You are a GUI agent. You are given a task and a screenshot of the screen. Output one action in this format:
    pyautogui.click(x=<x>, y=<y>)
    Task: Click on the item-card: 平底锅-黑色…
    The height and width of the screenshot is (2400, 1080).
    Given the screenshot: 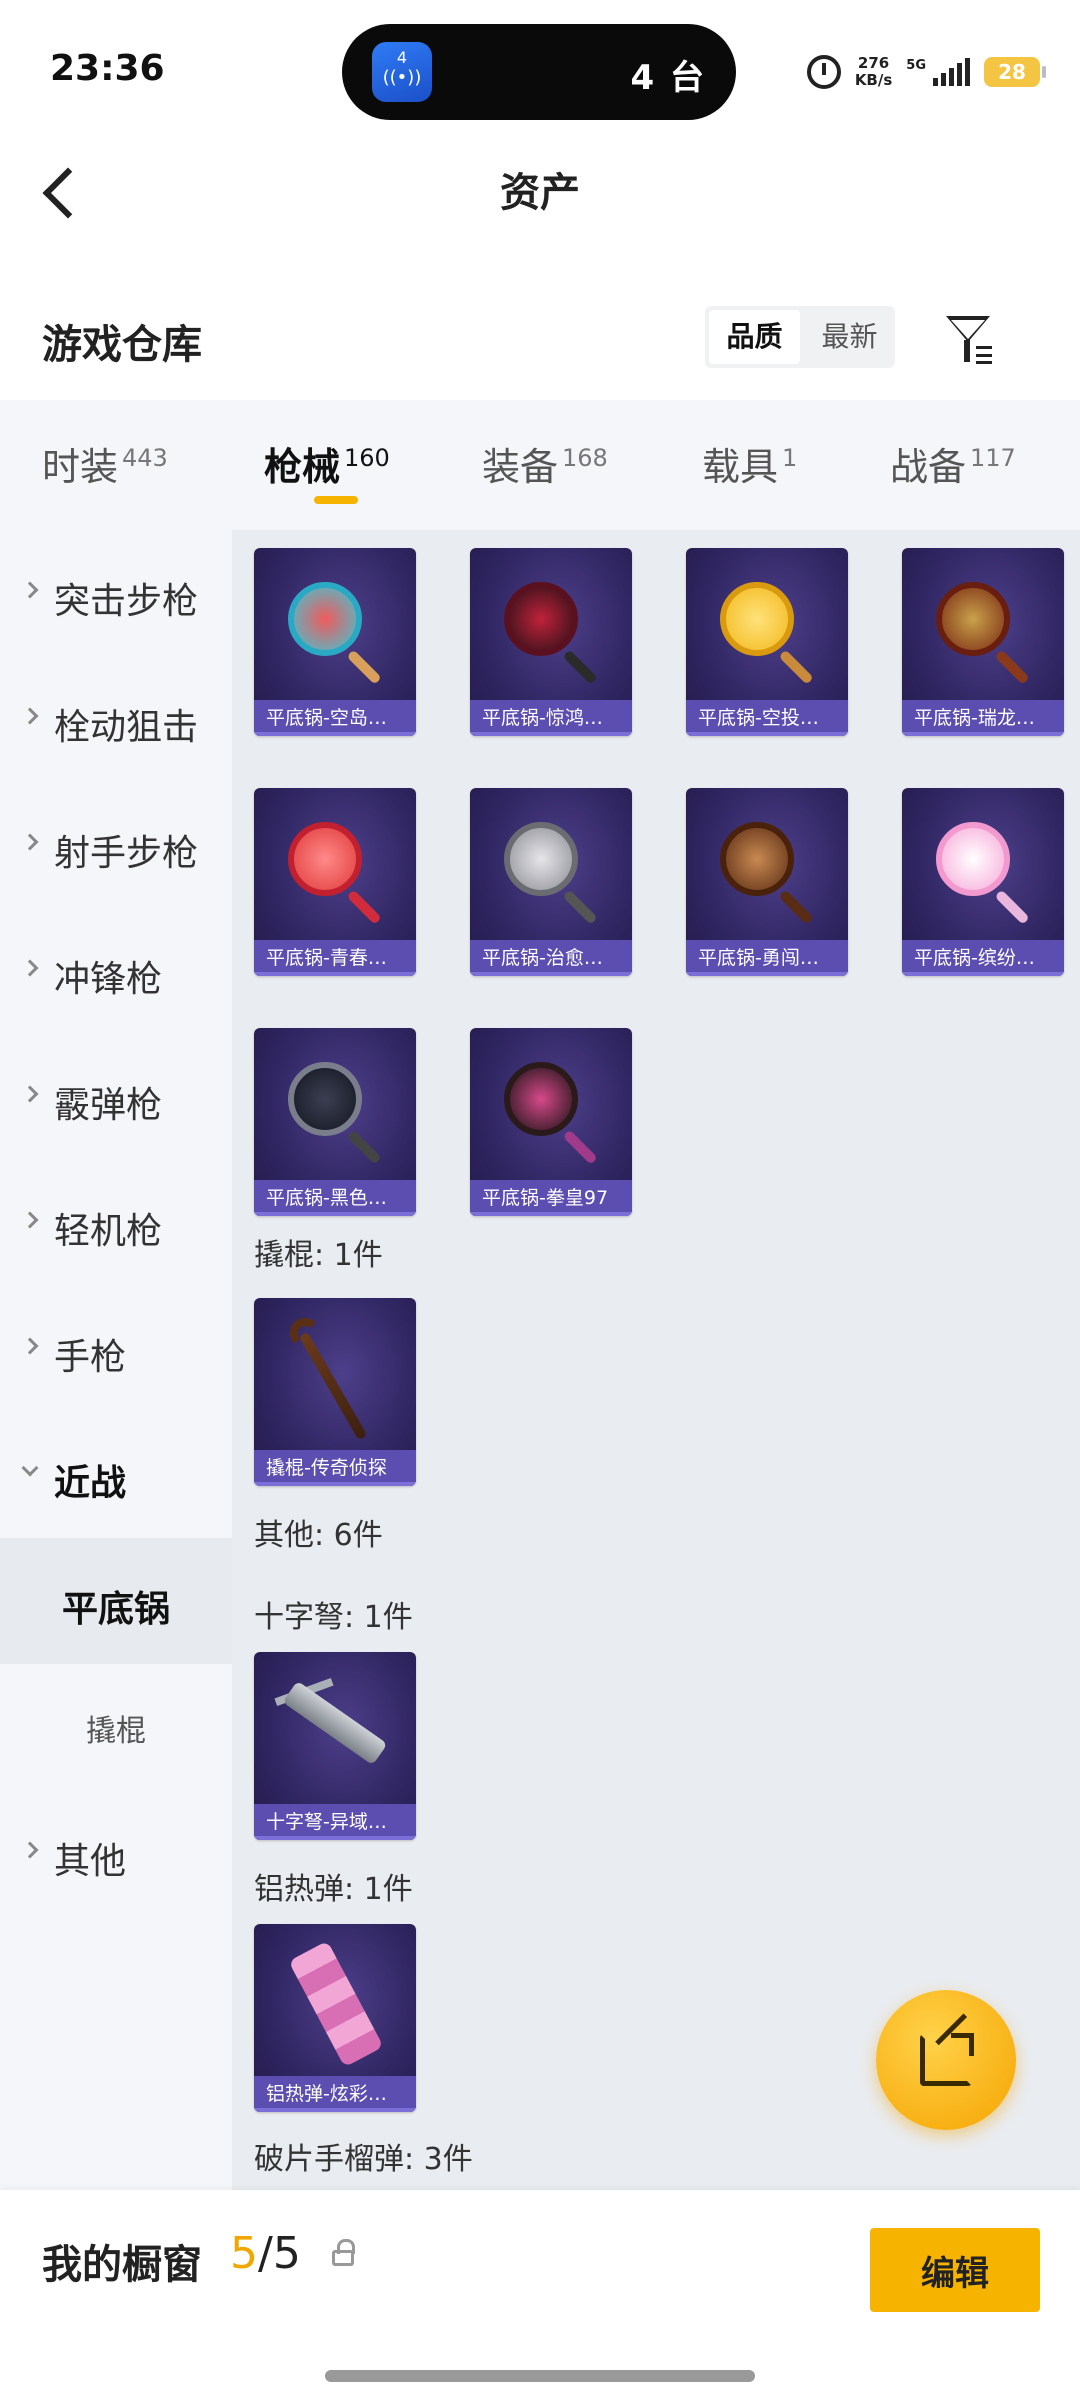 What is the action you would take?
    pyautogui.click(x=335, y=1122)
    